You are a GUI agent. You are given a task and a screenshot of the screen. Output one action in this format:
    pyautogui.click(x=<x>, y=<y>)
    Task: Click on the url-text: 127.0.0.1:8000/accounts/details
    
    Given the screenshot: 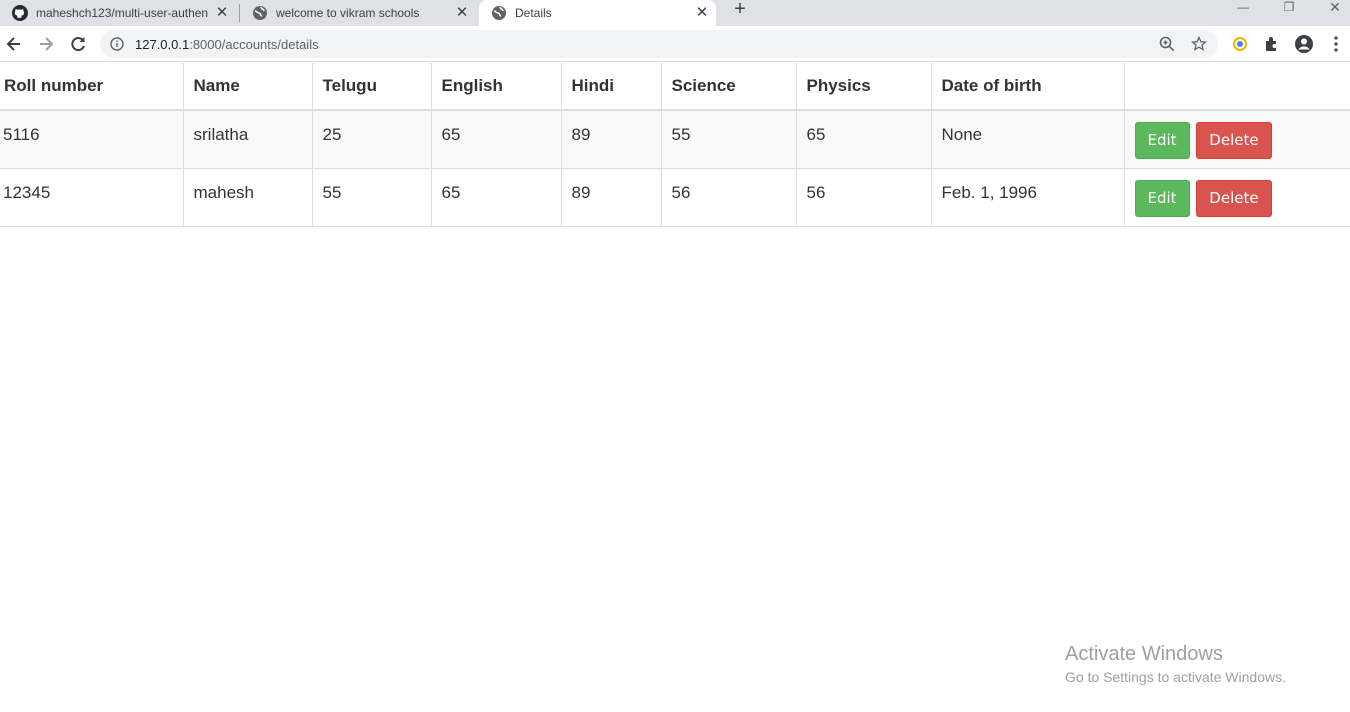 What is the action you would take?
    pyautogui.click(x=227, y=44)
    